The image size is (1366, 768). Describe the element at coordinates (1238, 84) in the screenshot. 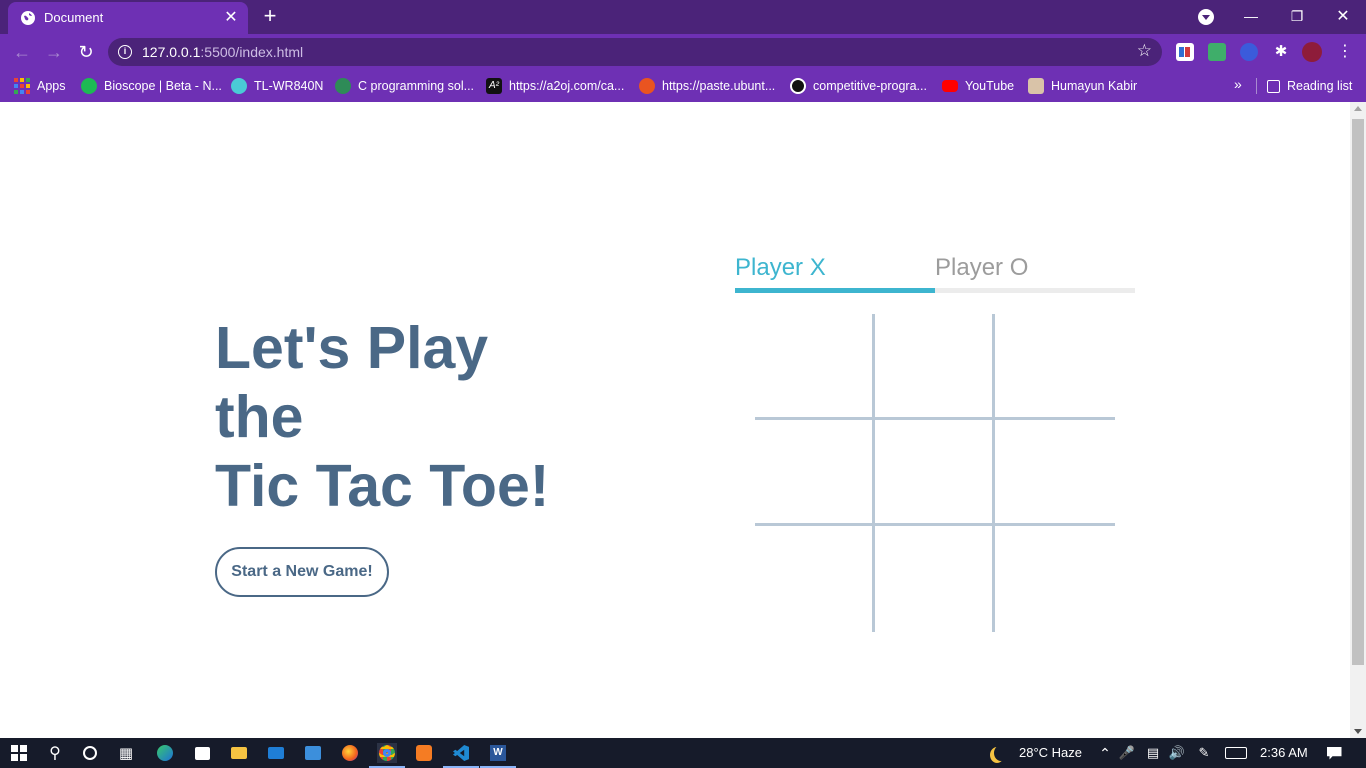

I see `more-bookmarks-chevron-icon: »` at that location.